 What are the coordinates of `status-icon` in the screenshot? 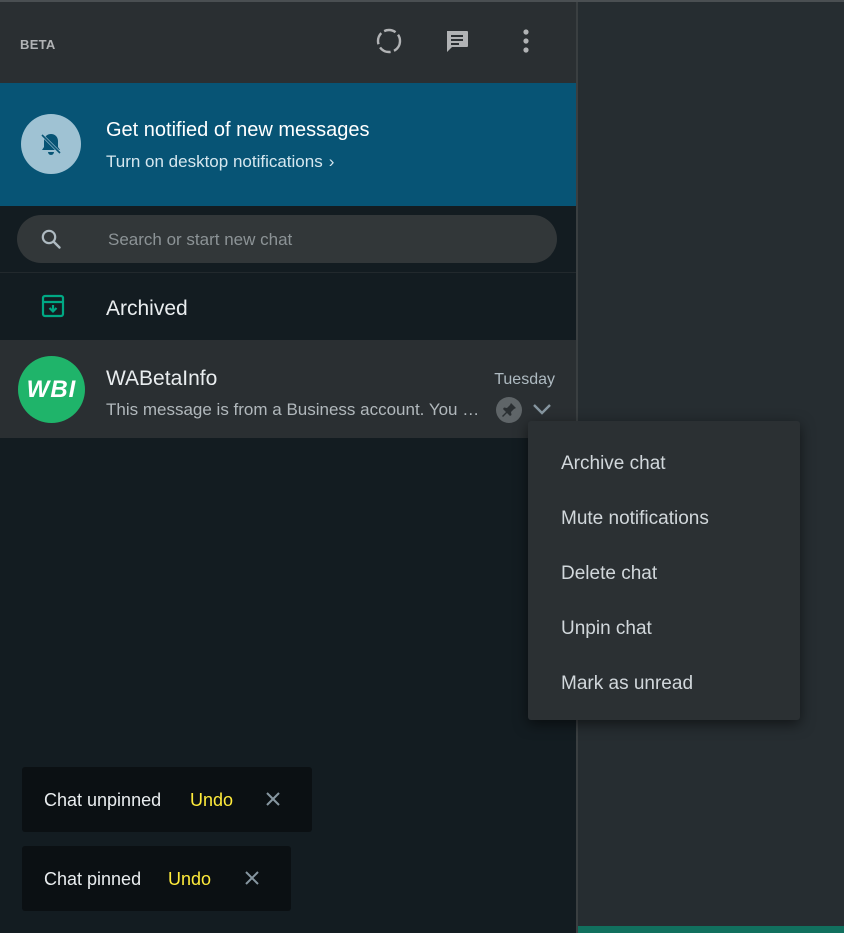 It's located at (389, 41).